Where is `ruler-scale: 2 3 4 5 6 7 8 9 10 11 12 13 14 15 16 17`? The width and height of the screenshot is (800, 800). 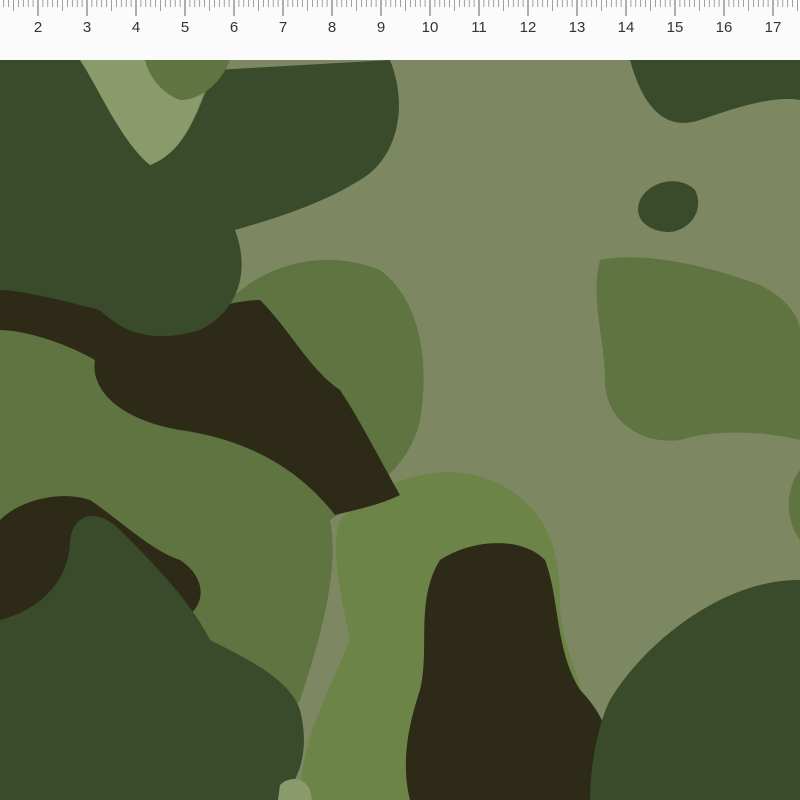
ruler-scale: 2 3 4 5 6 7 8 9 10 11 12 13 14 15 16 17 is located at coordinates (400, 30).